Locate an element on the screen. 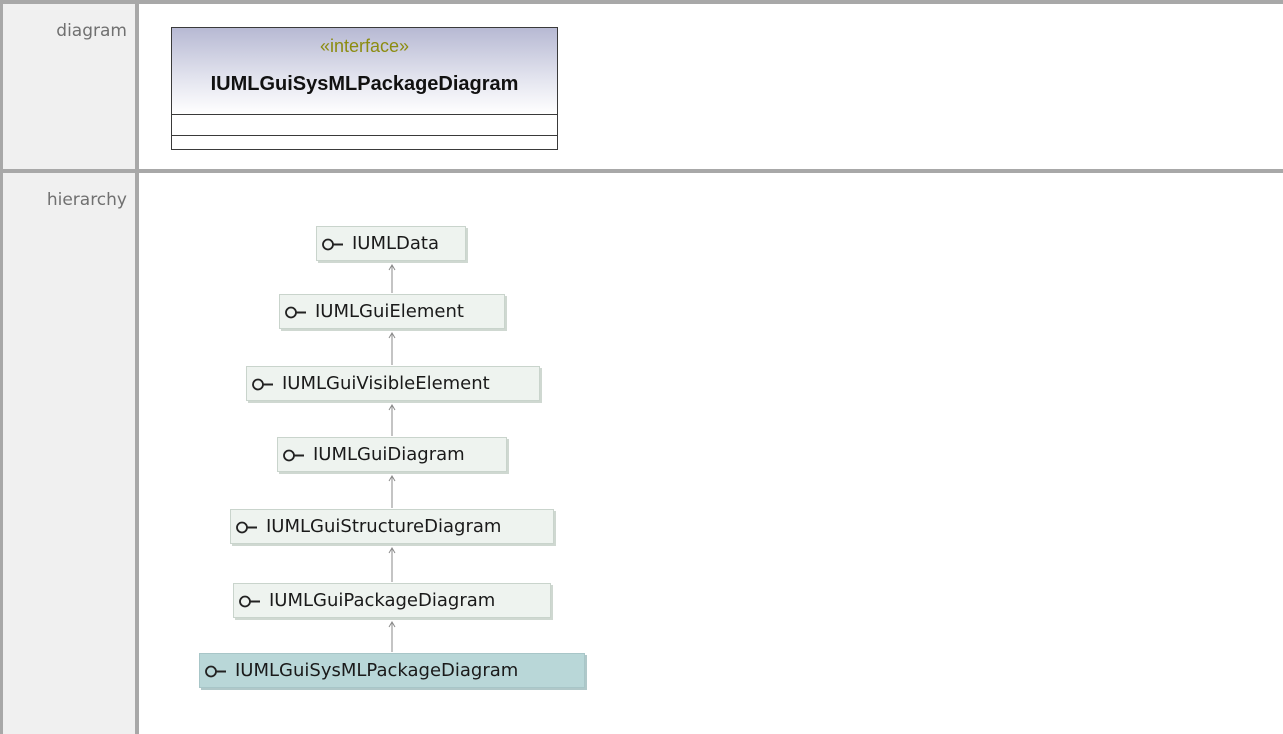 The width and height of the screenshot is (1283, 734). hierarchy-node-label: IUMLGuiElement is located at coordinates (389, 311).